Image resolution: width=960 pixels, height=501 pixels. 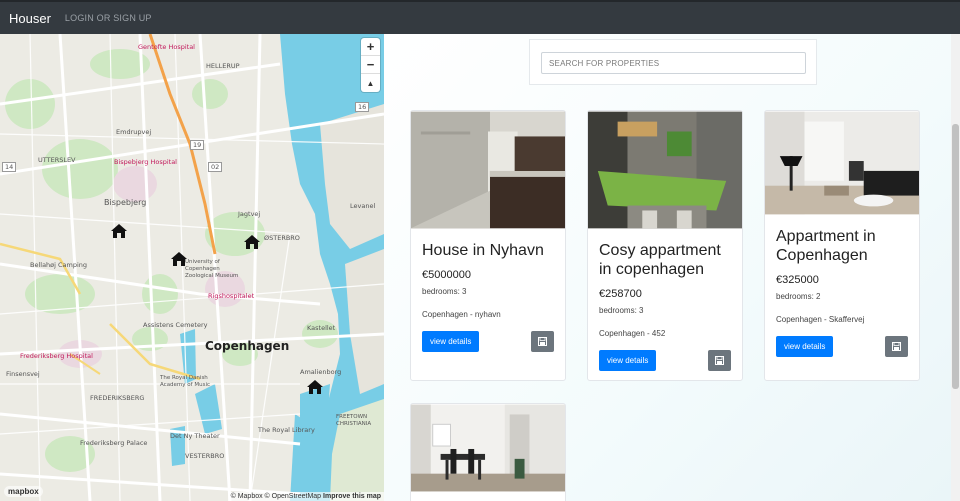 What do you see at coordinates (820, 319) in the screenshot?
I see `listing-location: Copenhagen - Skaffervej` at bounding box center [820, 319].